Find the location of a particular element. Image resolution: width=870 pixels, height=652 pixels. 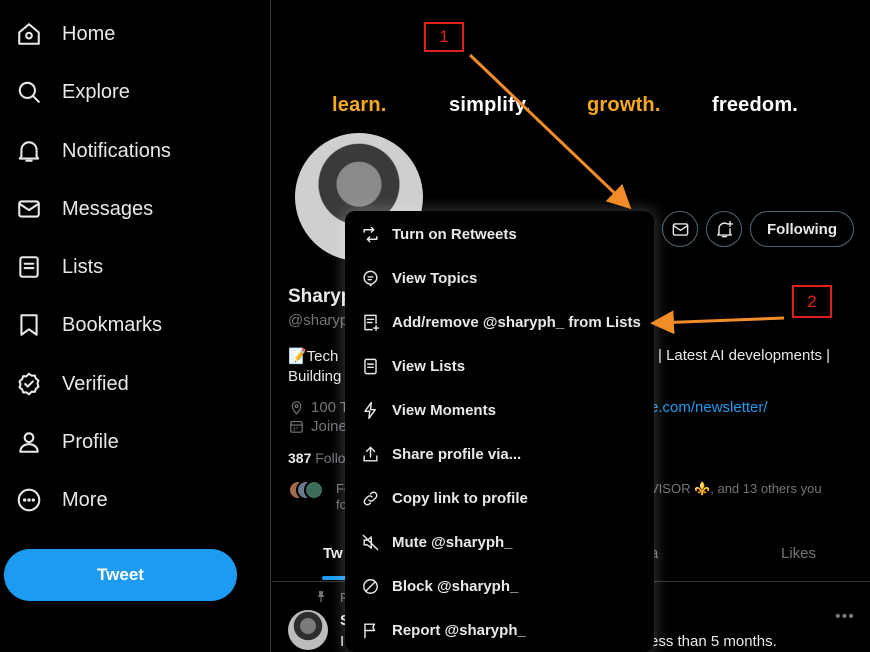

sidebar-item-verified: Verified is located at coordinates (72, 384).